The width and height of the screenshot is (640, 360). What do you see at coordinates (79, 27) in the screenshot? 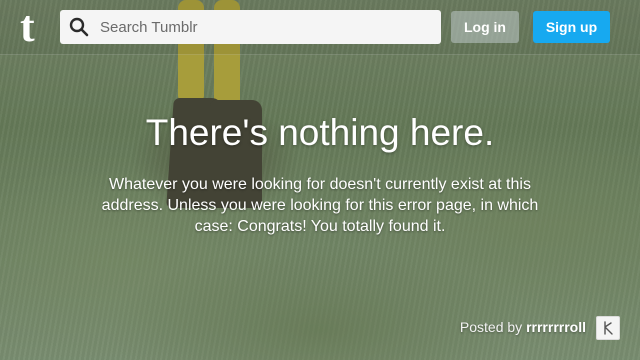
I see `search-icon` at bounding box center [79, 27].